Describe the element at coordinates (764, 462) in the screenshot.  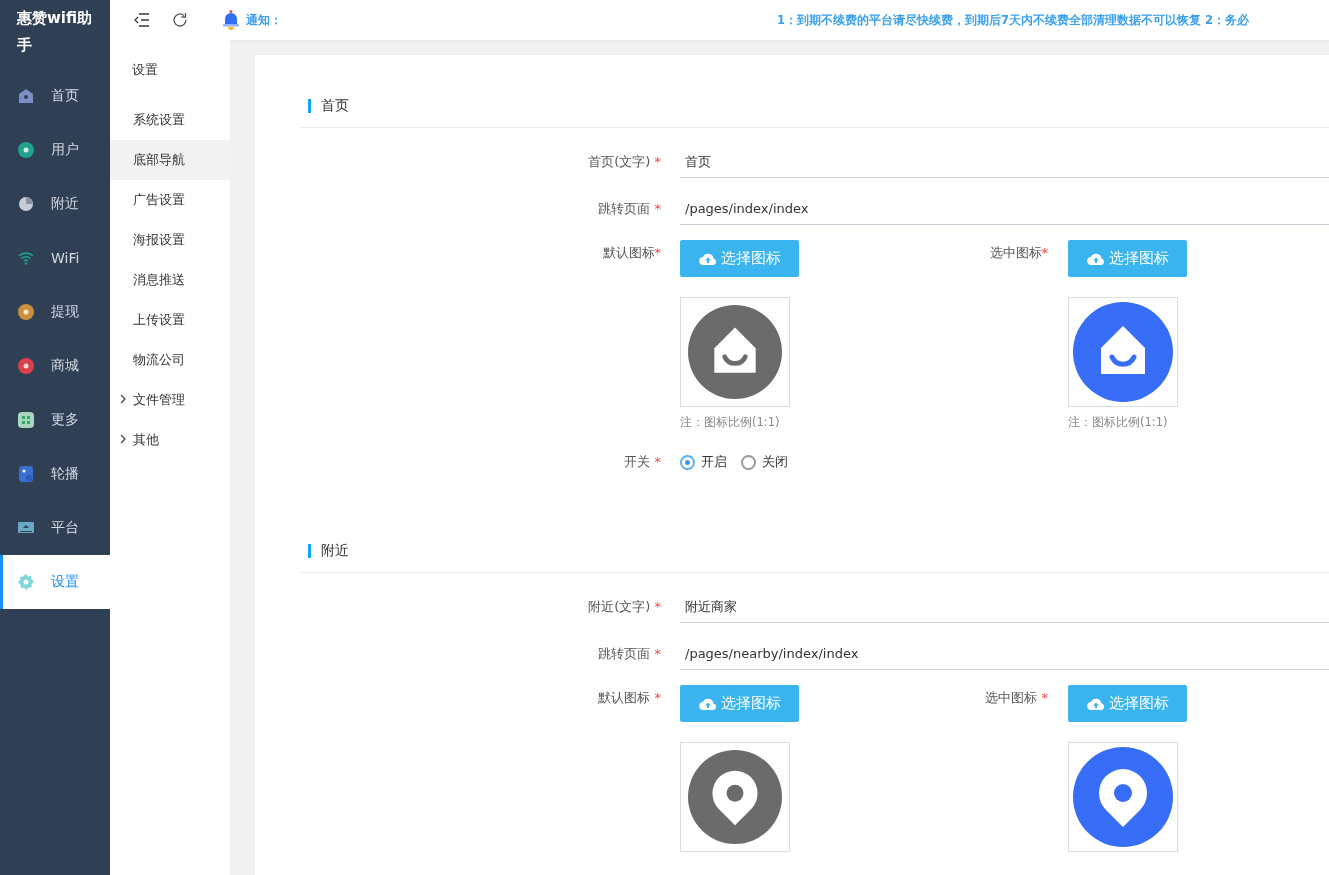
I see `radio-option: 关闭` at that location.